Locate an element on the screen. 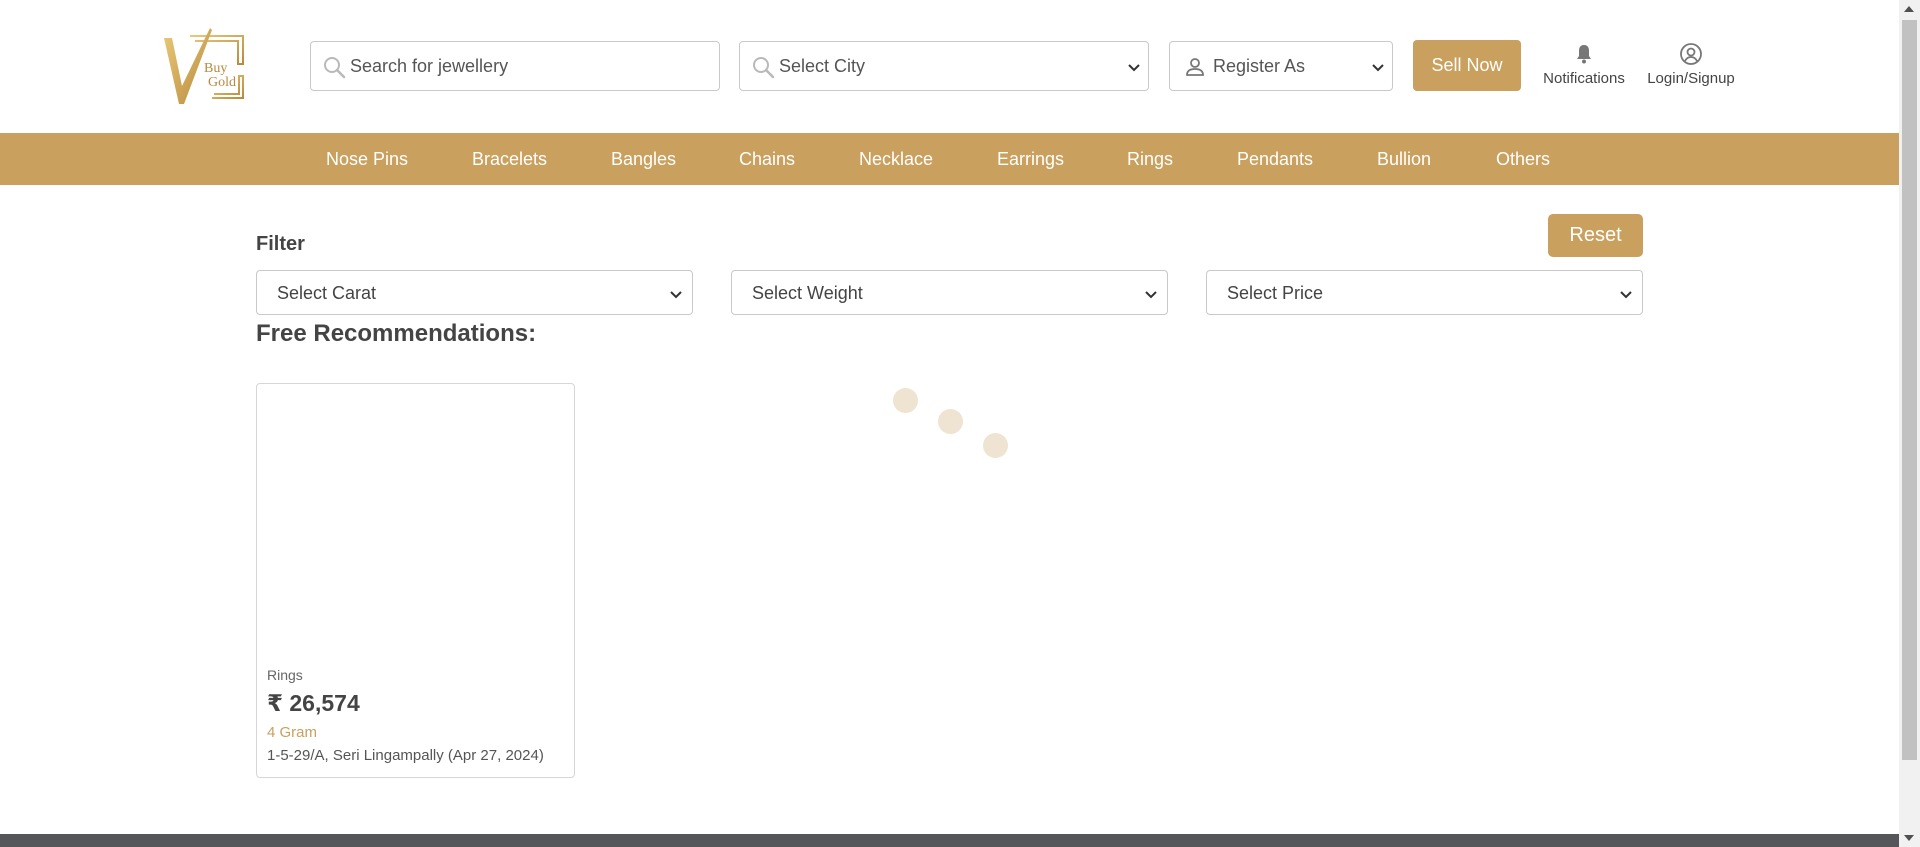  page-scrollbar is located at coordinates (1909, 423).